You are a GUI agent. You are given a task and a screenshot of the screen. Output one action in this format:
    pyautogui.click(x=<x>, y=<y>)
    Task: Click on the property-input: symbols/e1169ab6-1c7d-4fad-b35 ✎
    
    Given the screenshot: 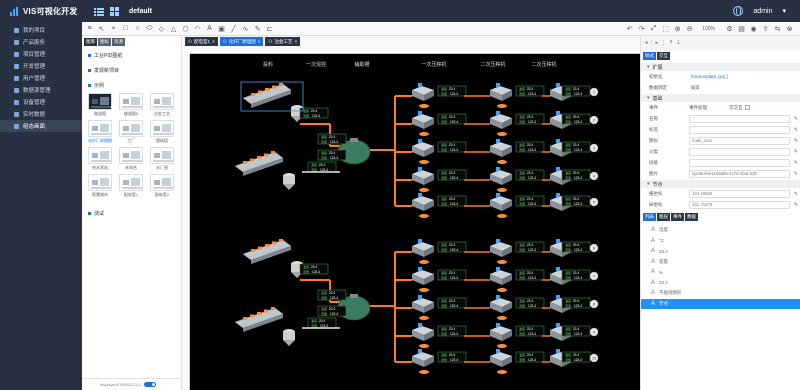 What is the action you would take?
    pyautogui.click(x=743, y=173)
    